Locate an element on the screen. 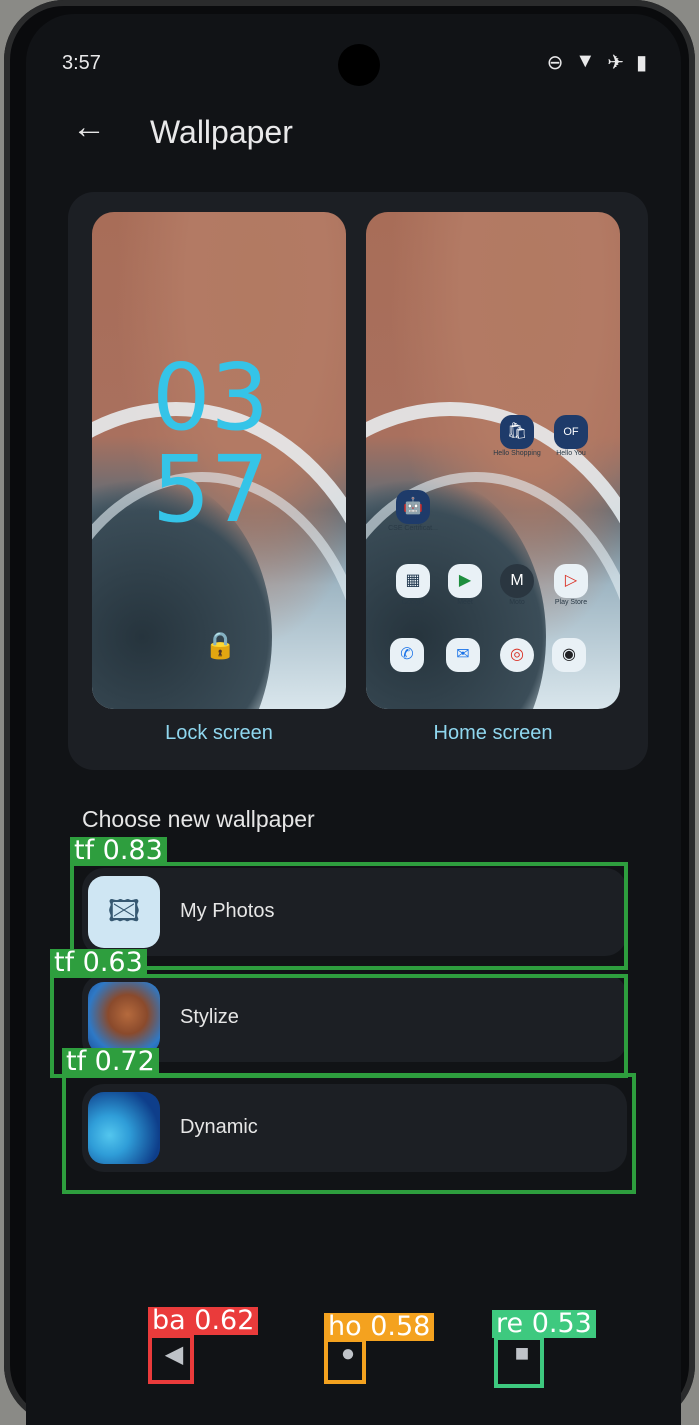 This screenshot has width=699, height=1425. detection-tag: ba 0.62 is located at coordinates (203, 1321).